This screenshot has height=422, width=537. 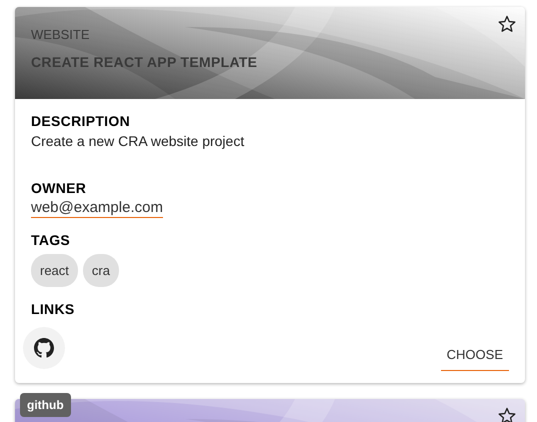 I want to click on tooltip: github, so click(x=45, y=405).